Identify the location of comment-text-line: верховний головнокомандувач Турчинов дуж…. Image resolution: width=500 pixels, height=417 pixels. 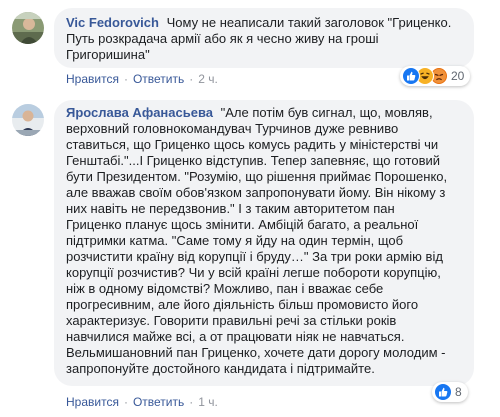
(232, 128).